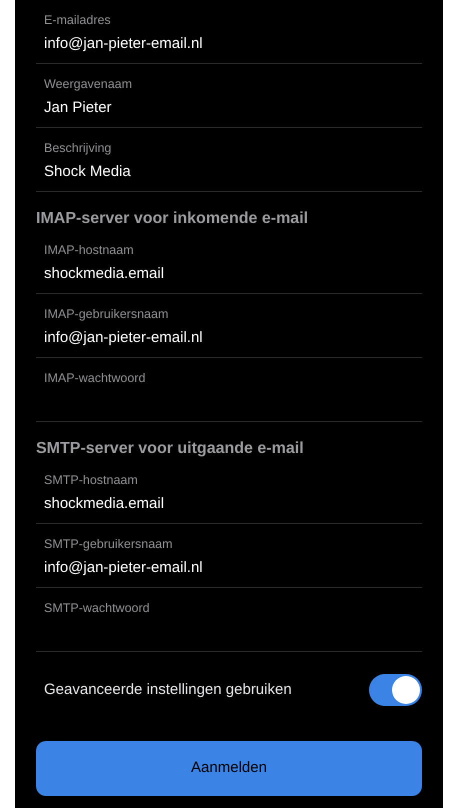 This screenshot has height=808, width=458. Describe the element at coordinates (91, 480) in the screenshot. I see `field-label: SMTP-hostnaam` at that location.